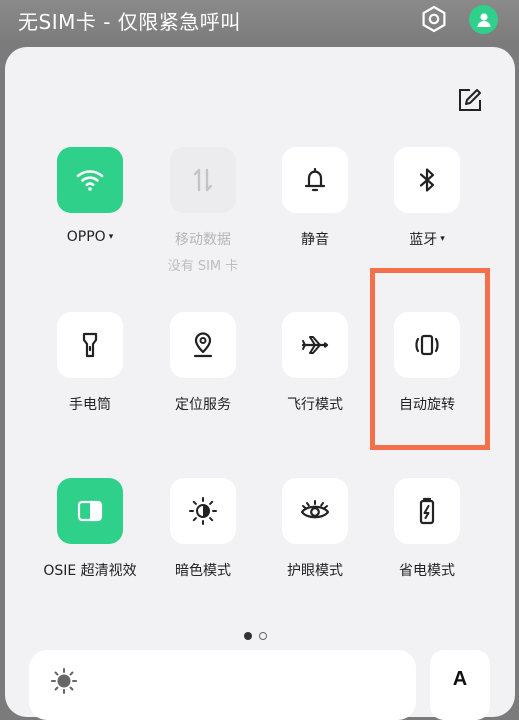 The height and width of the screenshot is (720, 519). Describe the element at coordinates (90, 405) in the screenshot. I see `tile-flashlight-label: 手电筒` at that location.